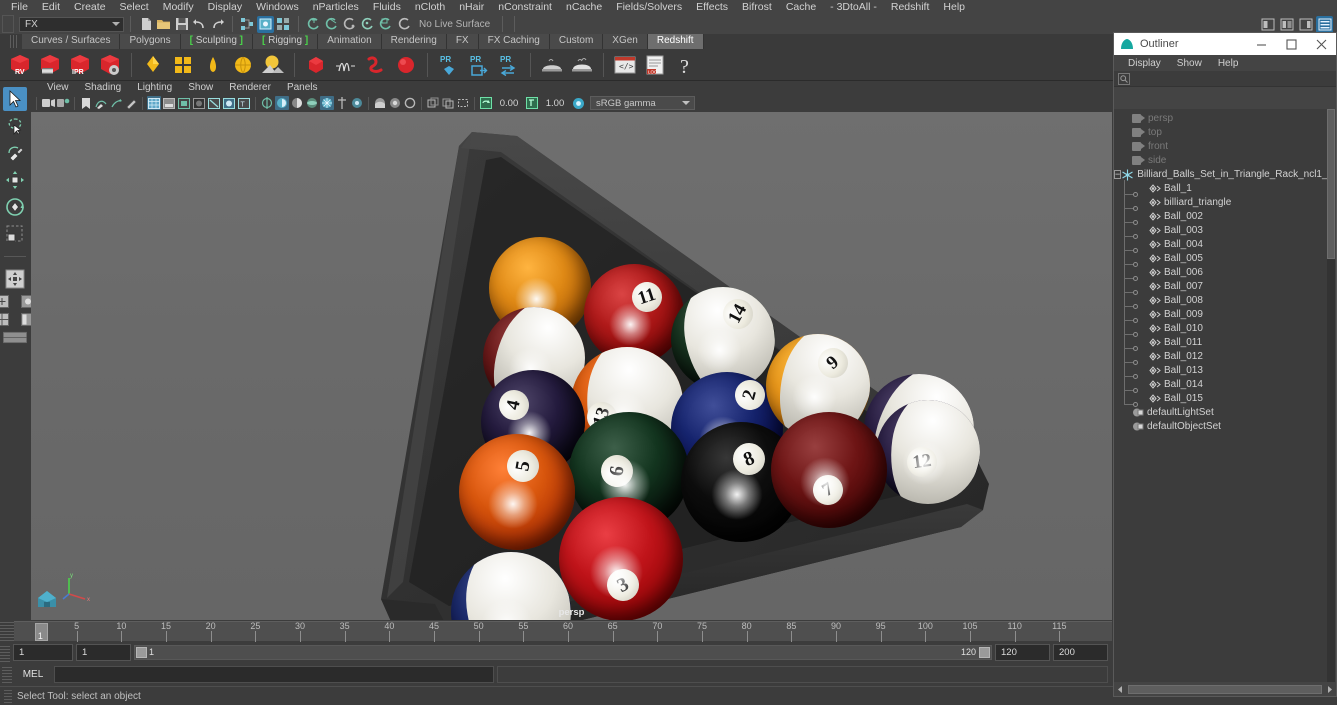 Image resolution: width=1337 pixels, height=705 pixels. What do you see at coordinates (675, 41) in the screenshot?
I see `shelf-tab-redshift: Redshift` at bounding box center [675, 41].